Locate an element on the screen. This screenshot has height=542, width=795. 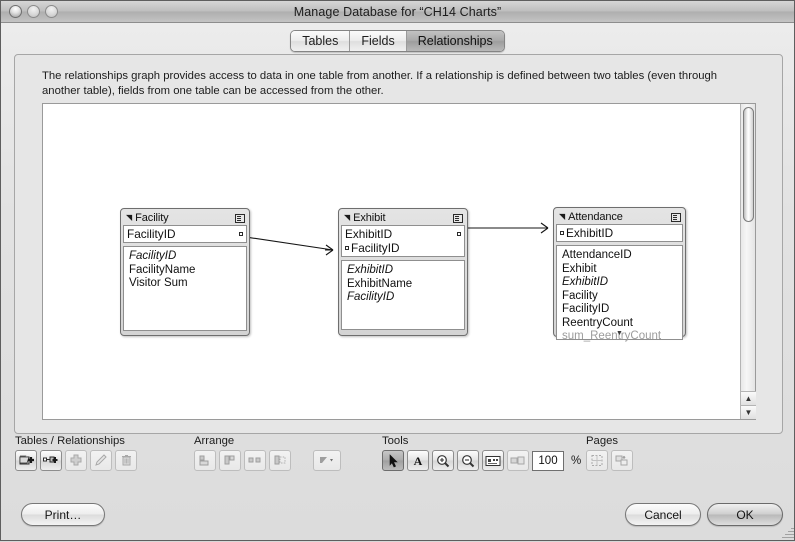
trash-icon is located at coordinates (126, 460).